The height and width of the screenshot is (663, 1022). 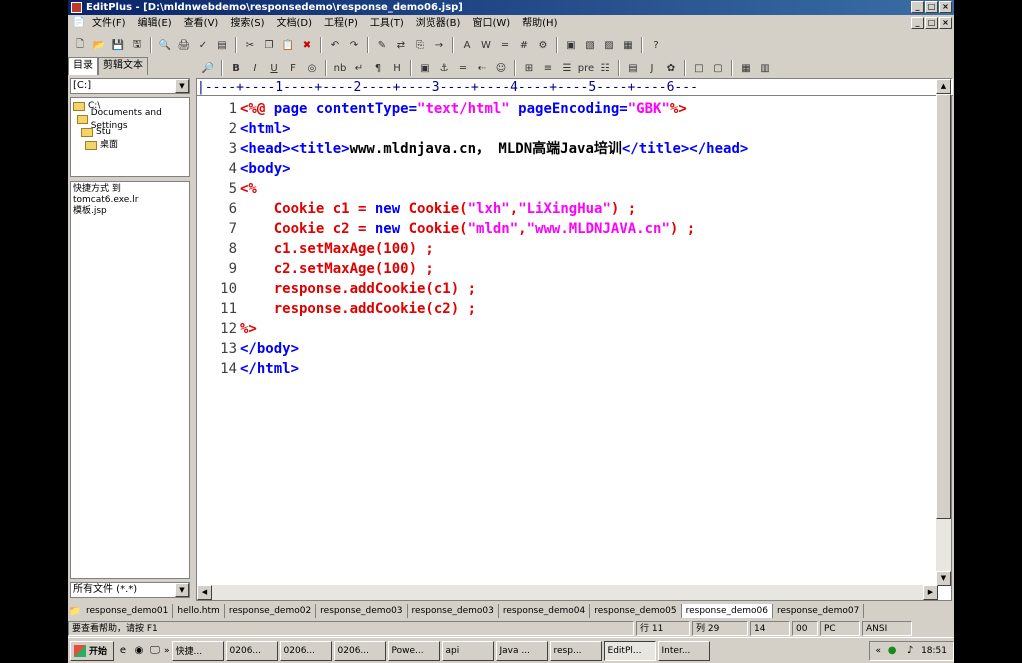 What do you see at coordinates (247, 23) in the screenshot?
I see `menu-search: 搜索(S)` at bounding box center [247, 23].